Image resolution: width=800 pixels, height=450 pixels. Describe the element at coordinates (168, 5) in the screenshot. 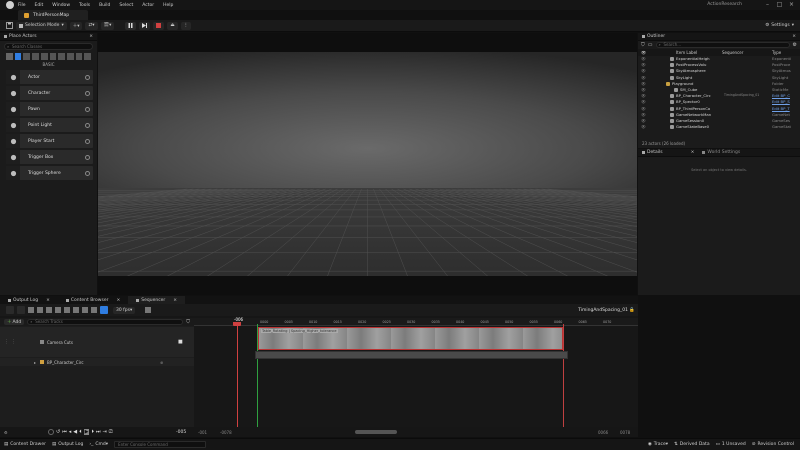

I see `menu-help: Help` at that location.